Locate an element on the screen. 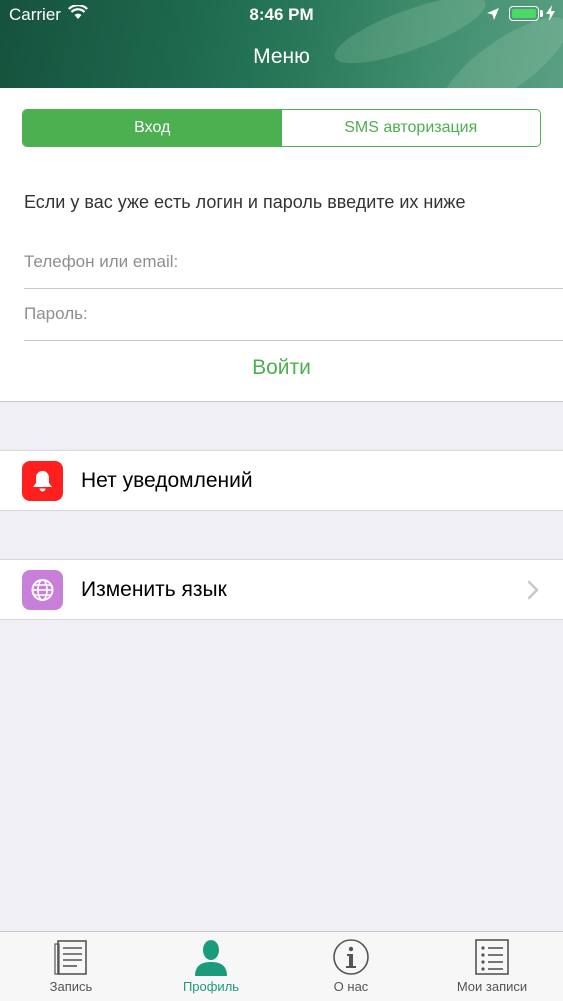  charging-bolt-icon is located at coordinates (550, 15).